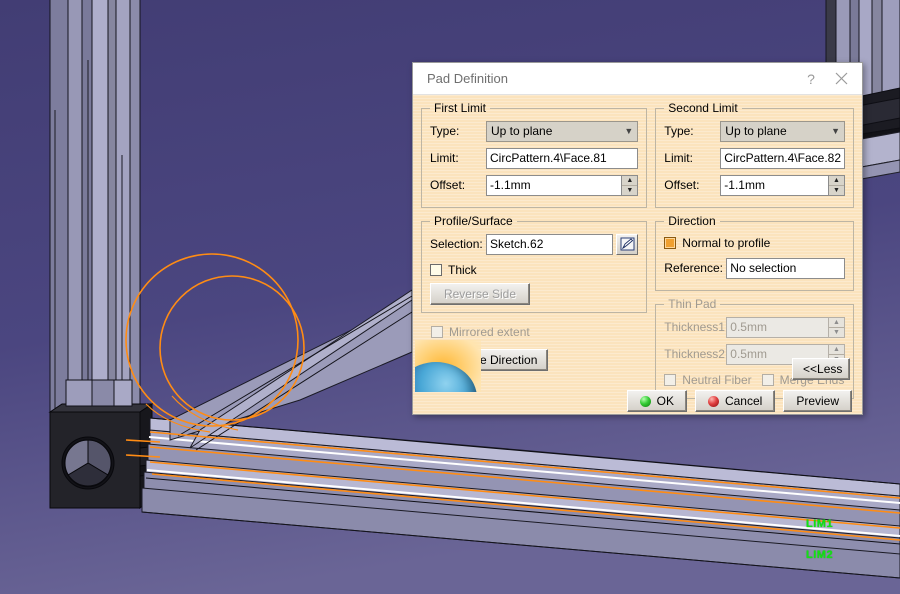 The height and width of the screenshot is (594, 900). What do you see at coordinates (670, 243) in the screenshot?
I see `normal-to-profile-checkbox` at bounding box center [670, 243].